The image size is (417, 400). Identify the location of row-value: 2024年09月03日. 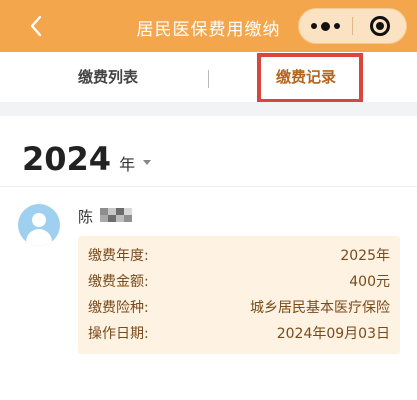
(333, 334).